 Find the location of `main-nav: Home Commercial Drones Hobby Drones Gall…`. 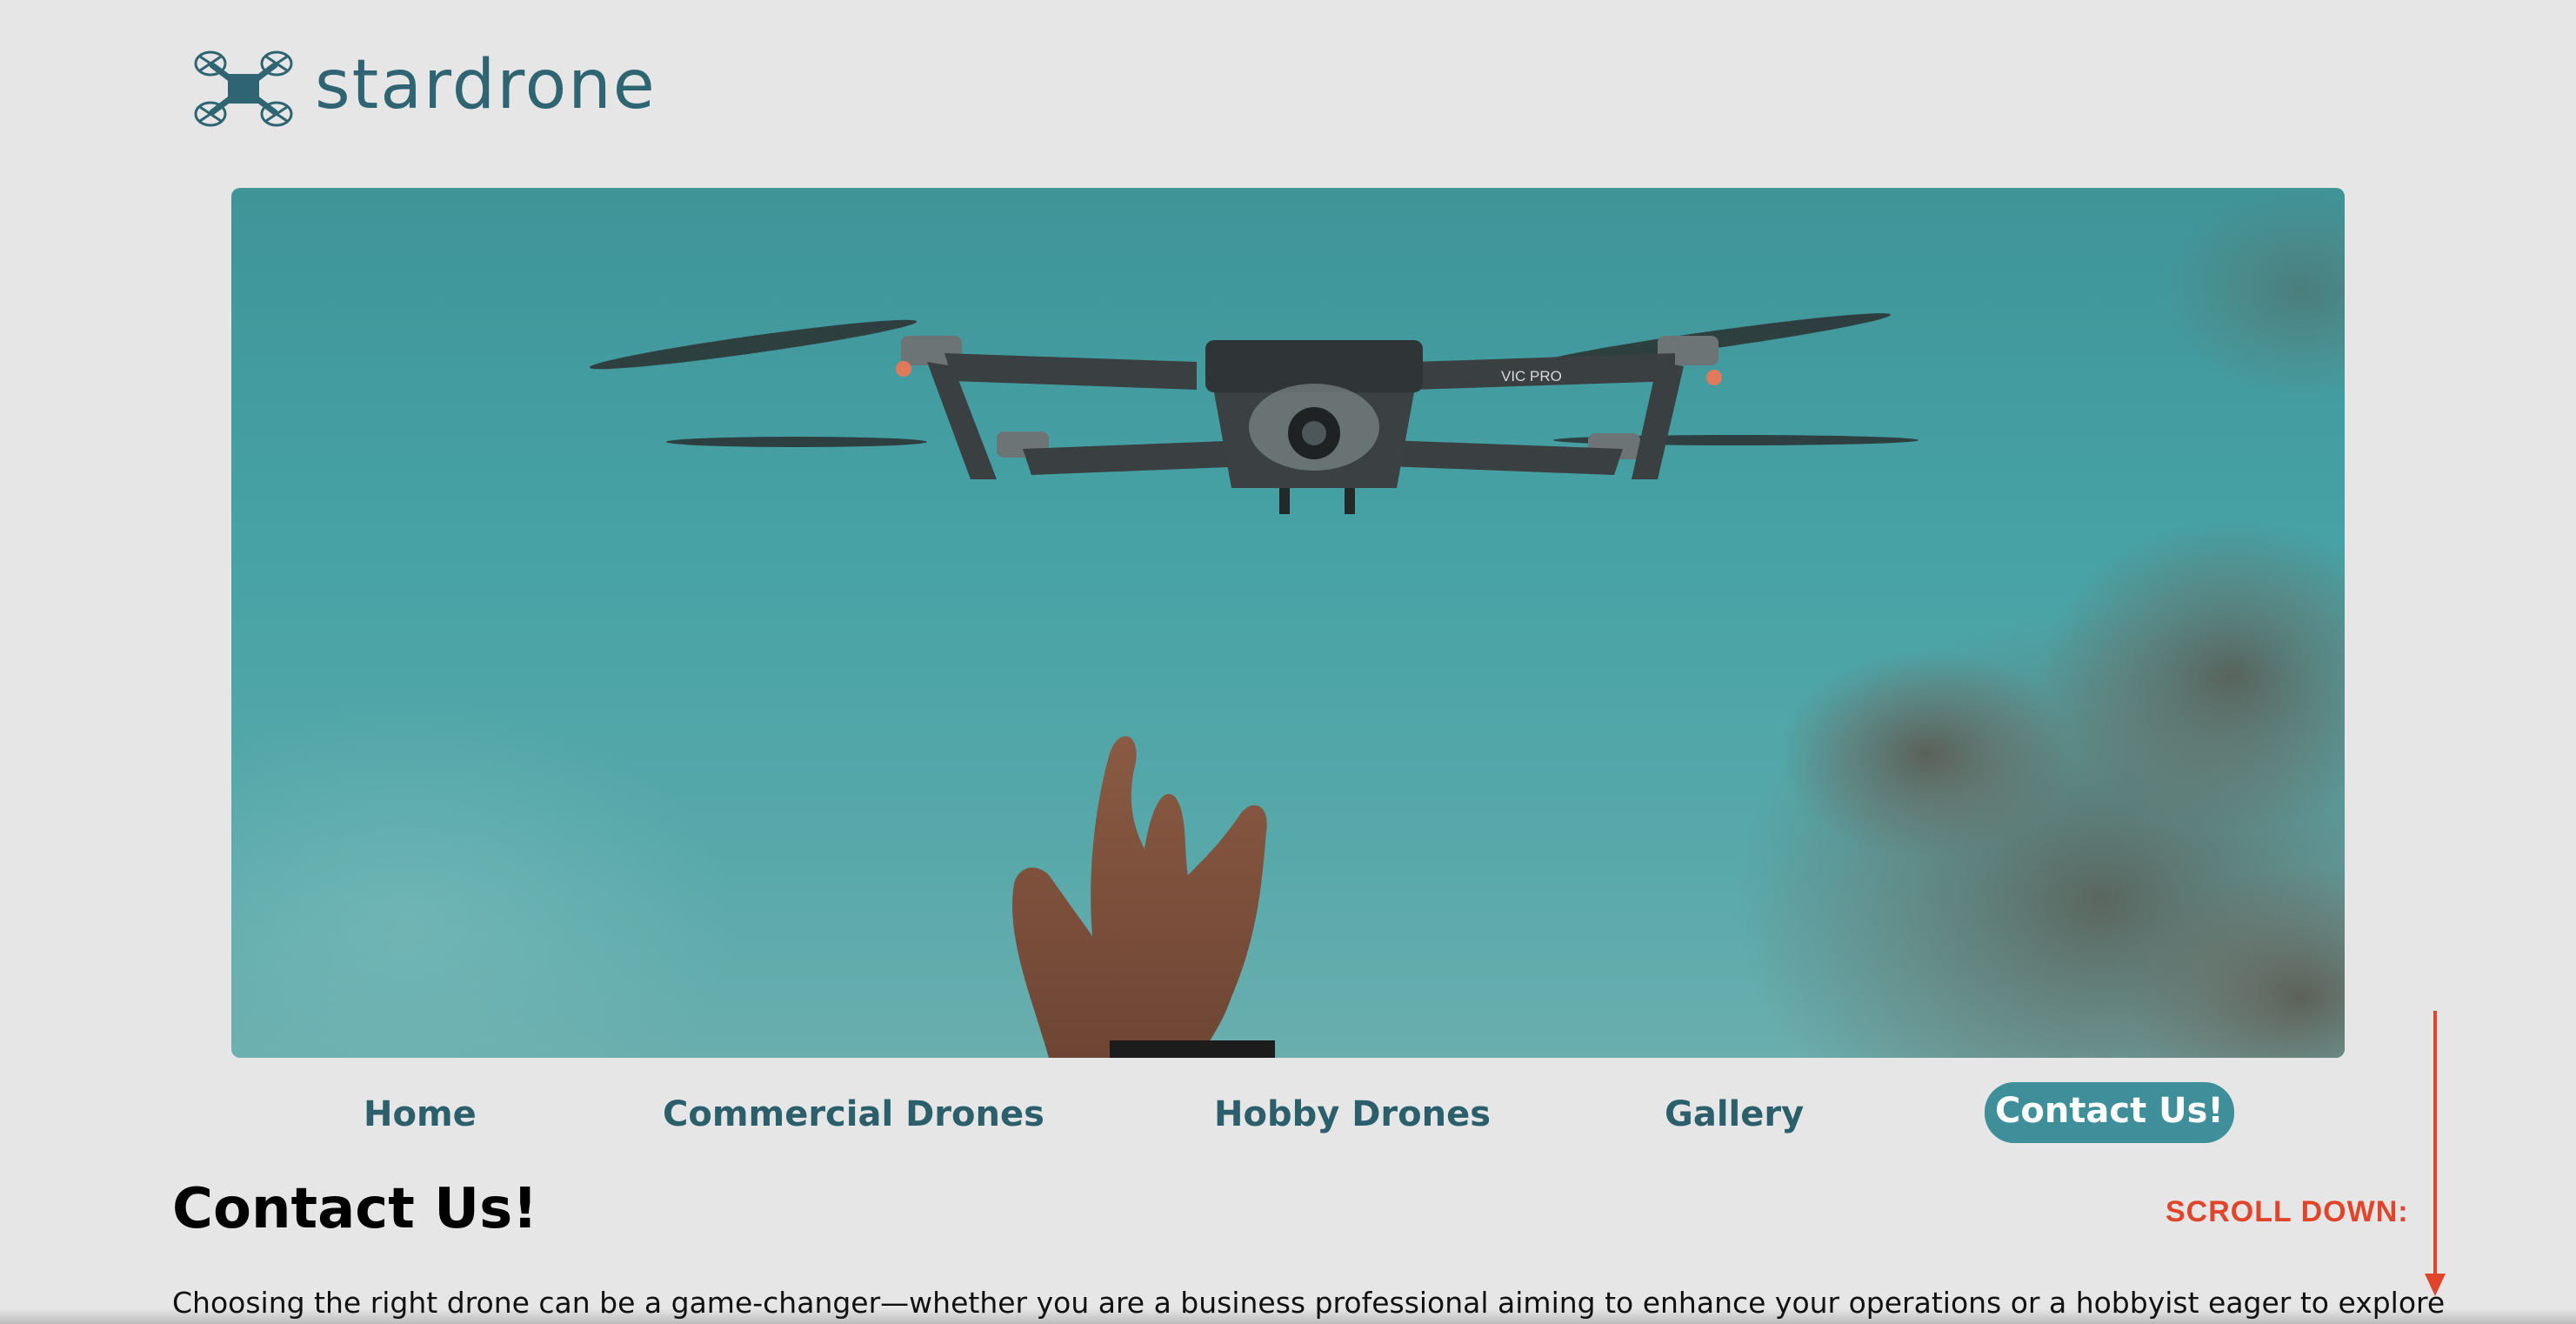

main-nav: Home Commercial Drones Hobby Drones Gall… is located at coordinates (1288, 1118).